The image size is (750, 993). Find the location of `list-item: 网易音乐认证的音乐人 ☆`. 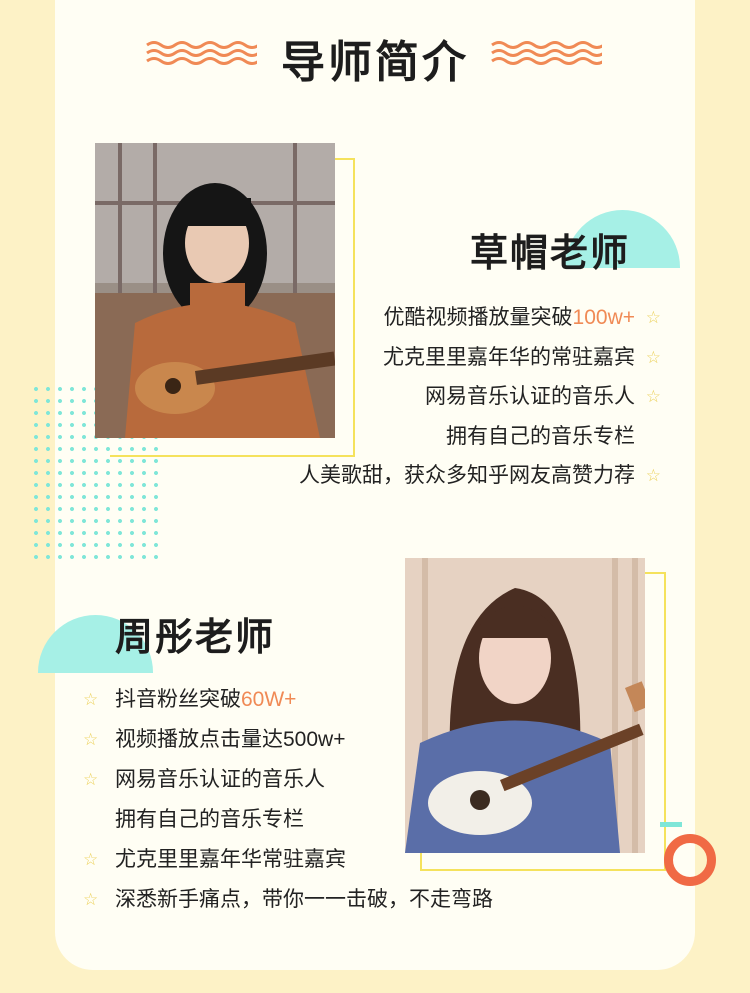

list-item: 网易音乐认证的音乐人 ☆ is located at coordinates (480, 397).